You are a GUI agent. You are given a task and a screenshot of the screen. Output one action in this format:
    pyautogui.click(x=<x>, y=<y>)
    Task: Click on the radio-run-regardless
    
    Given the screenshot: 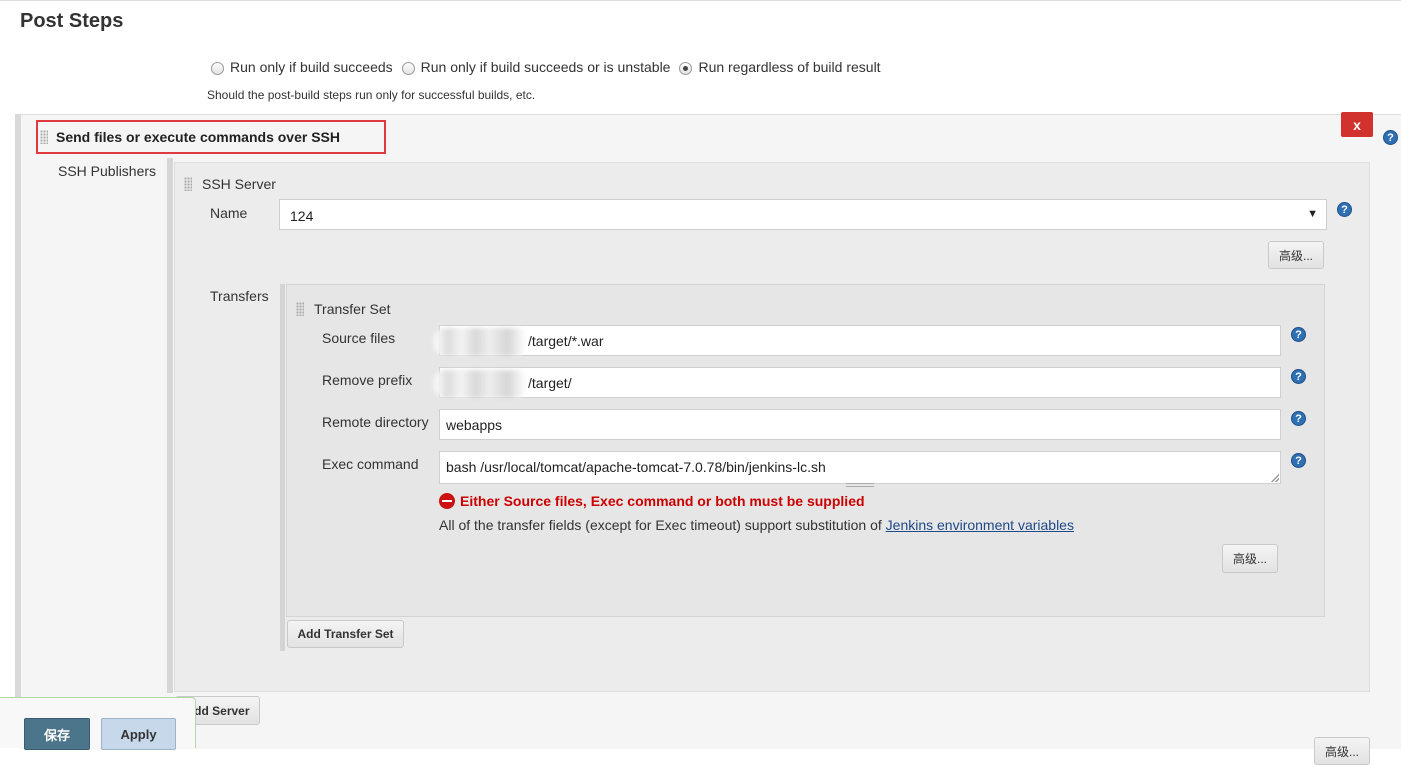 What is the action you would take?
    pyautogui.click(x=686, y=68)
    